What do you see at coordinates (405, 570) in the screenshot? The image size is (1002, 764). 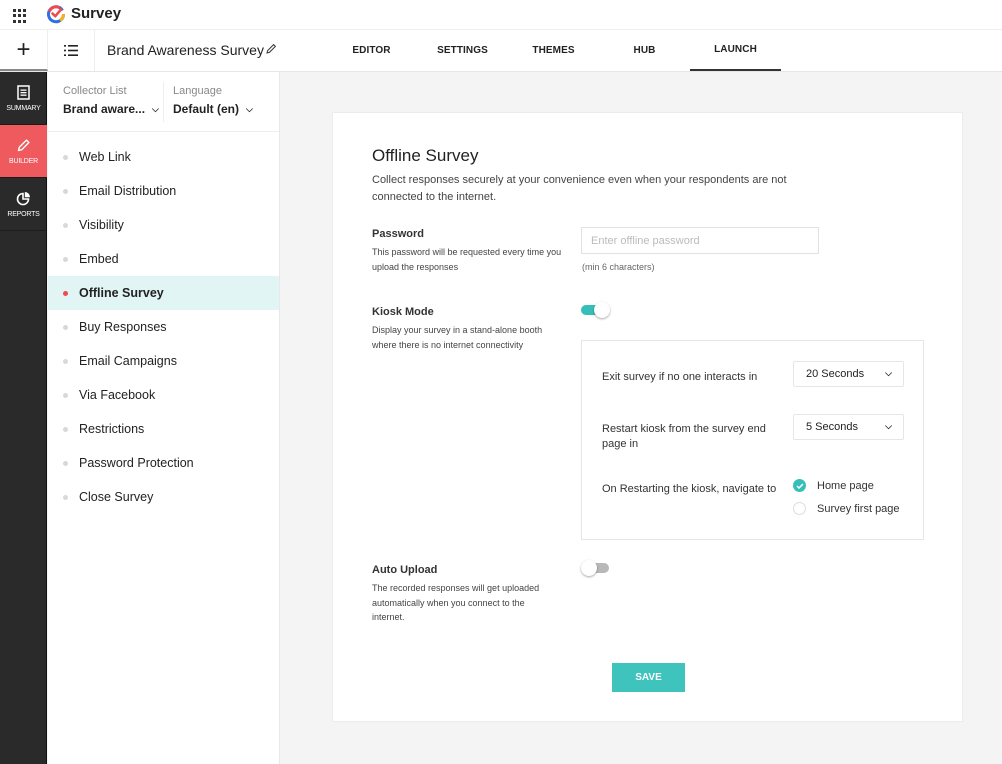 I see `auto-upload-title: Auto Upload` at bounding box center [405, 570].